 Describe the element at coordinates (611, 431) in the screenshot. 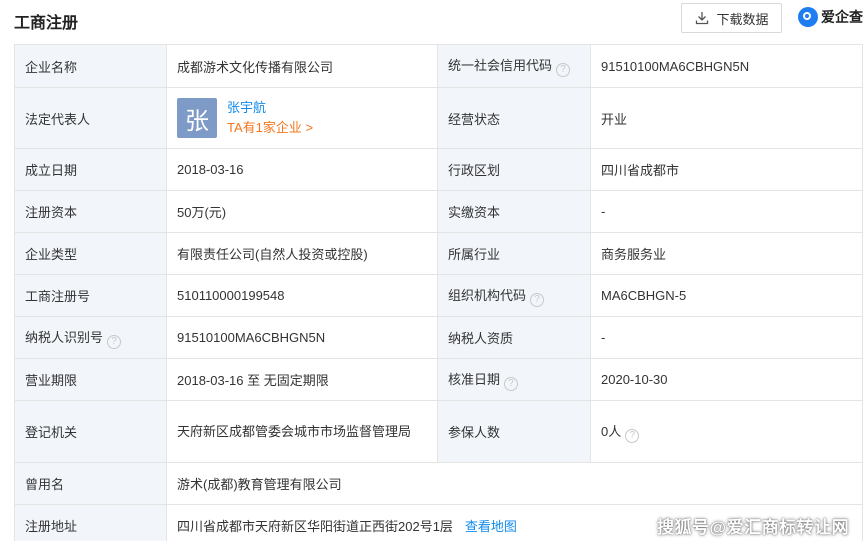

I see `insured-value: 0人` at that location.